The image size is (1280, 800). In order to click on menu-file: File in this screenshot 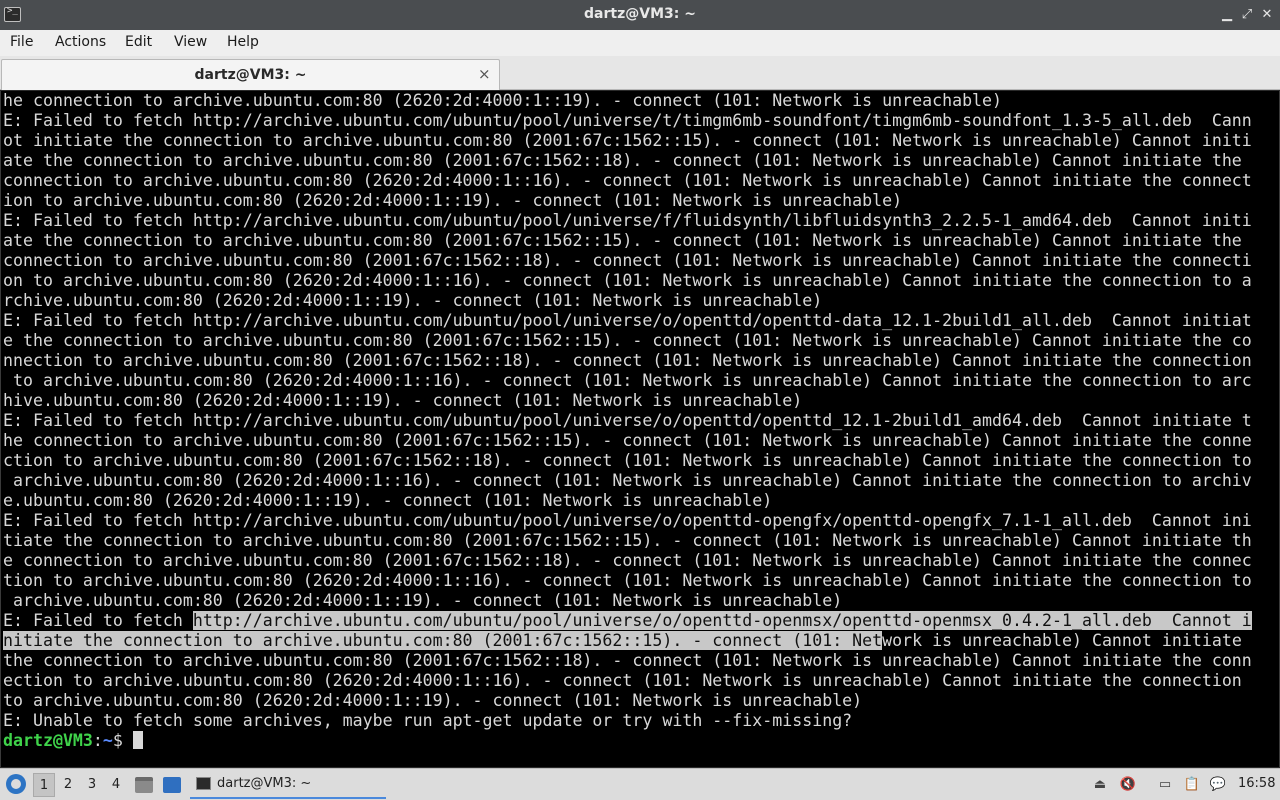, I will do `click(21, 42)`.